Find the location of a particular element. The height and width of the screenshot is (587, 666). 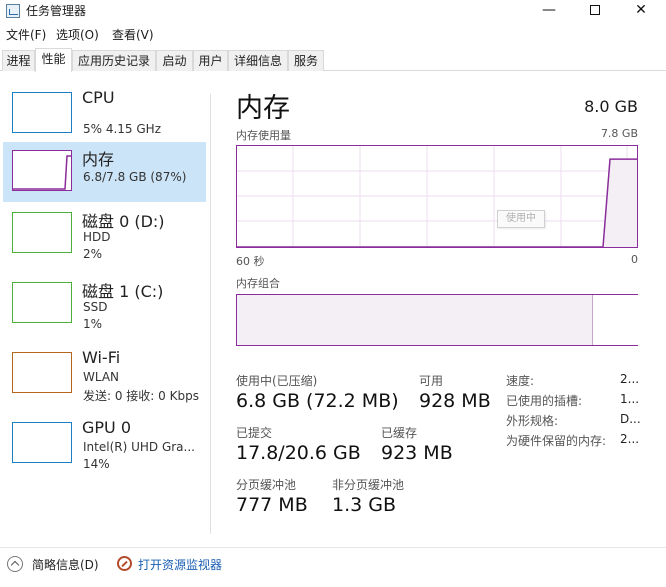

tab-performance: 性能 is located at coordinates (53, 60).